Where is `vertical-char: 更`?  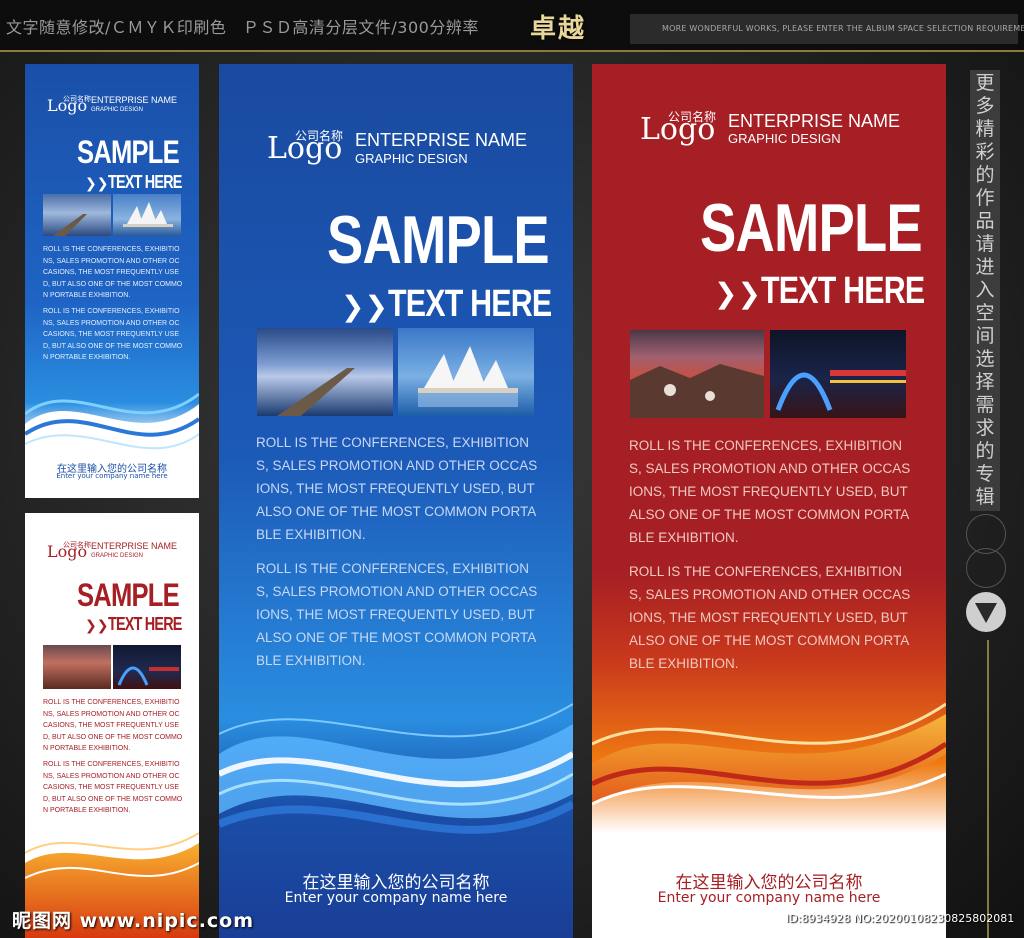
vertical-char: 更 is located at coordinates (985, 83).